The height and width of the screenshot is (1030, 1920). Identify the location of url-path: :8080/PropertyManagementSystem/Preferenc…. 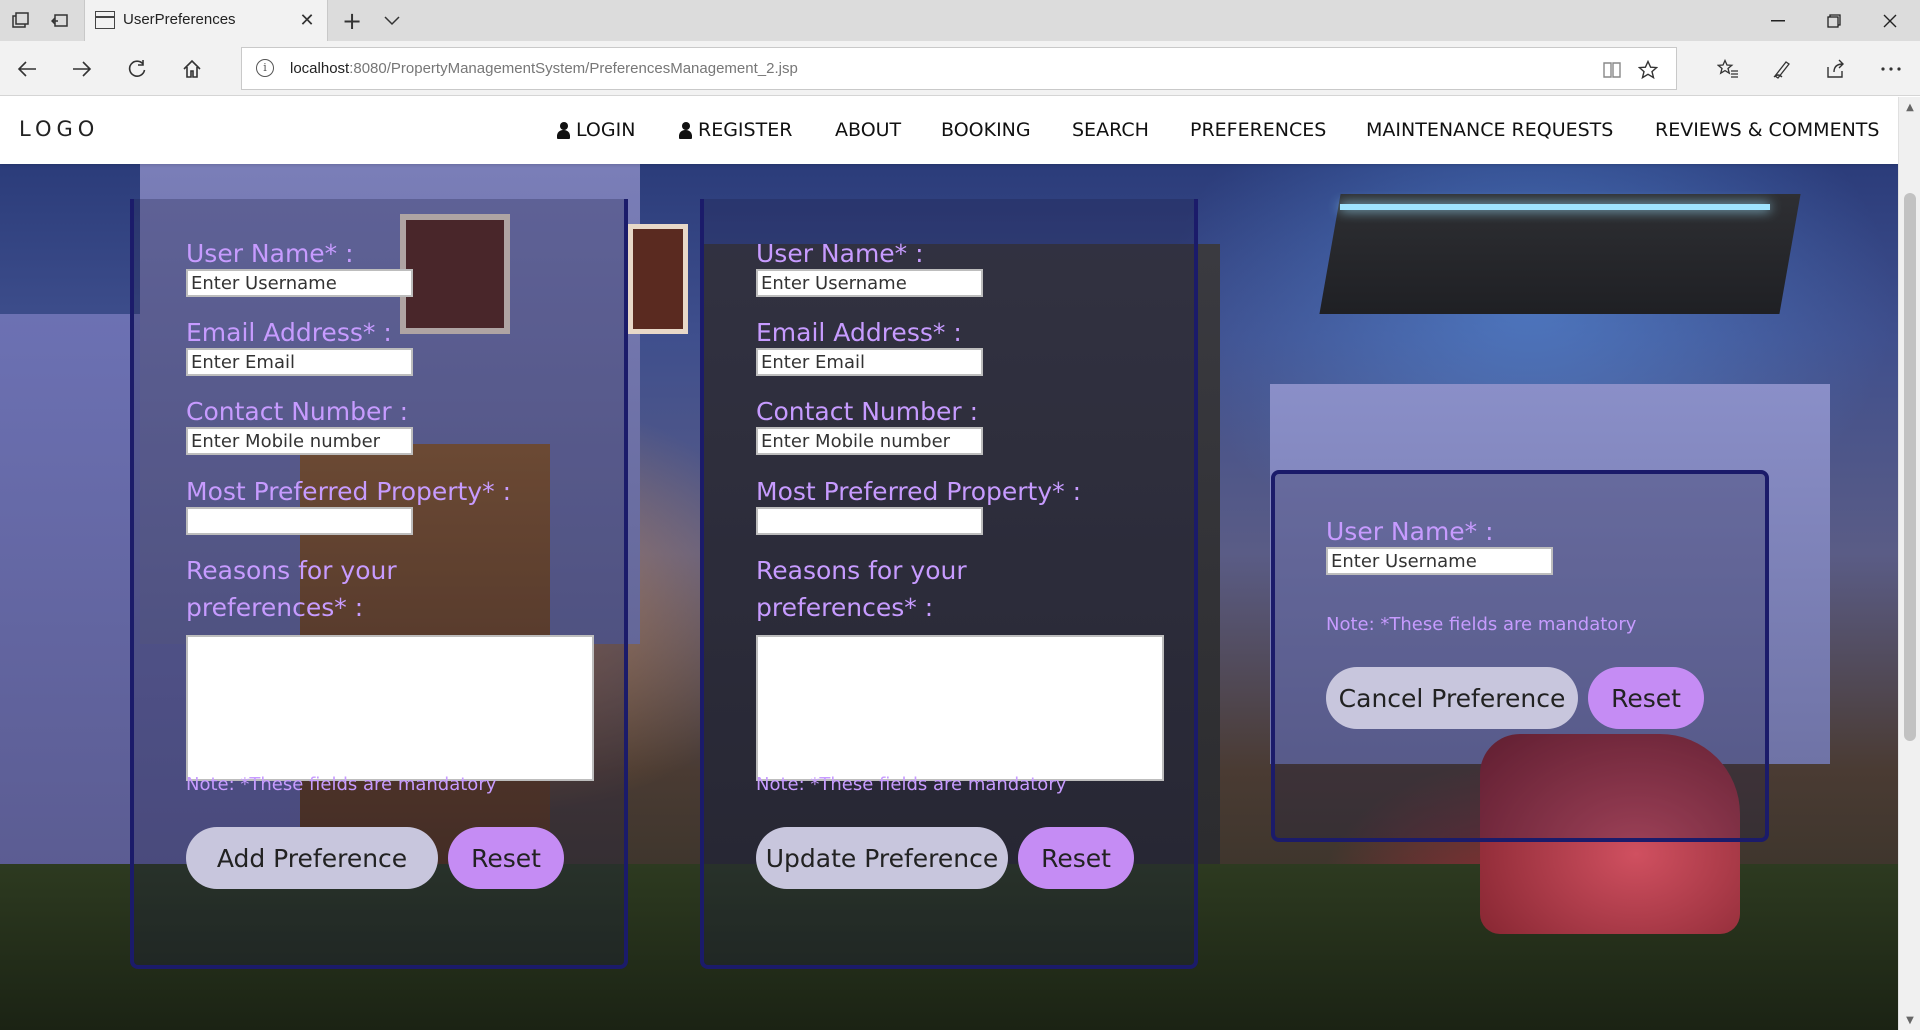
(573, 68).